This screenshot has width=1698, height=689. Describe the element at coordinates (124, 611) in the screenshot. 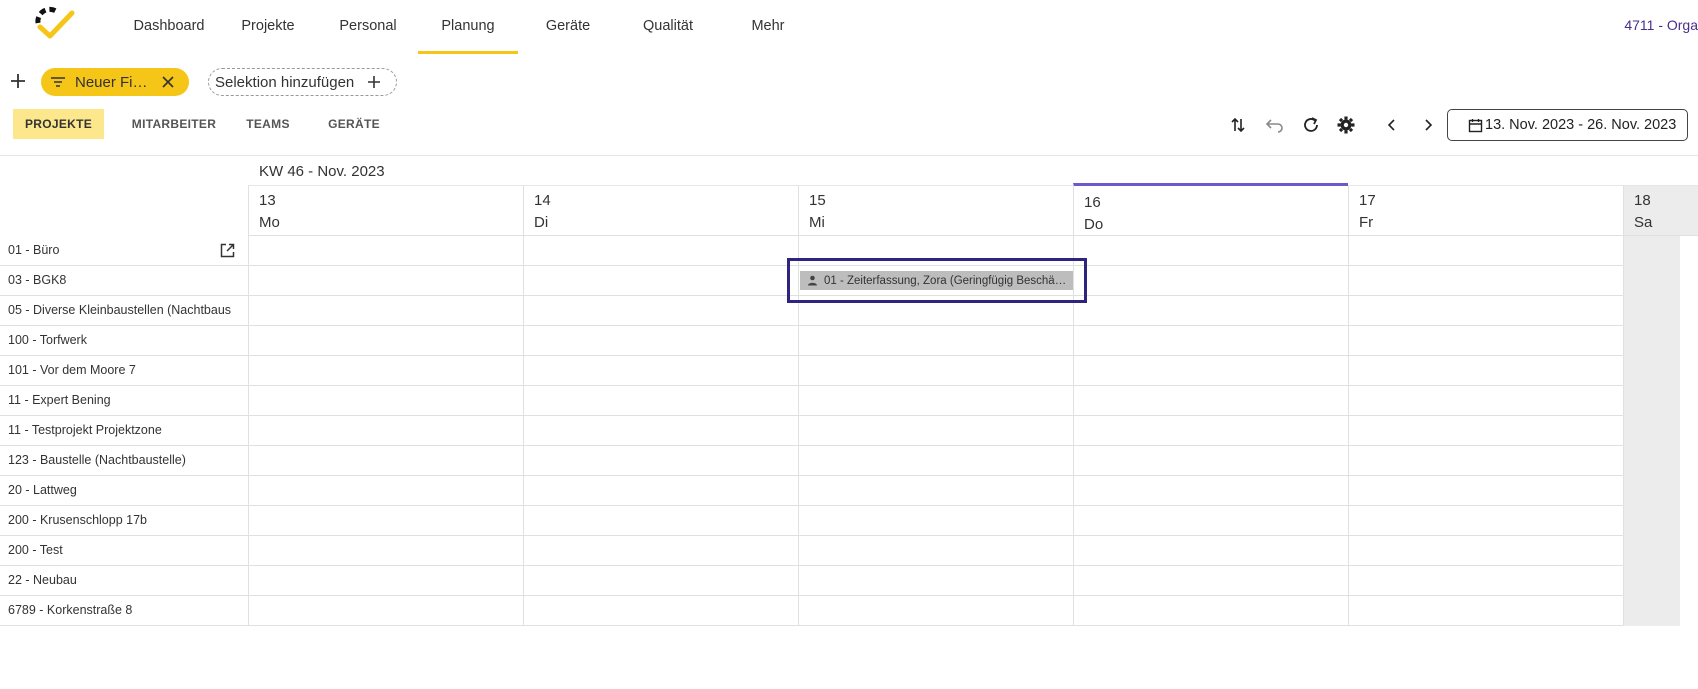

I see `project-label: 6789 - Korkenstraße 8` at that location.